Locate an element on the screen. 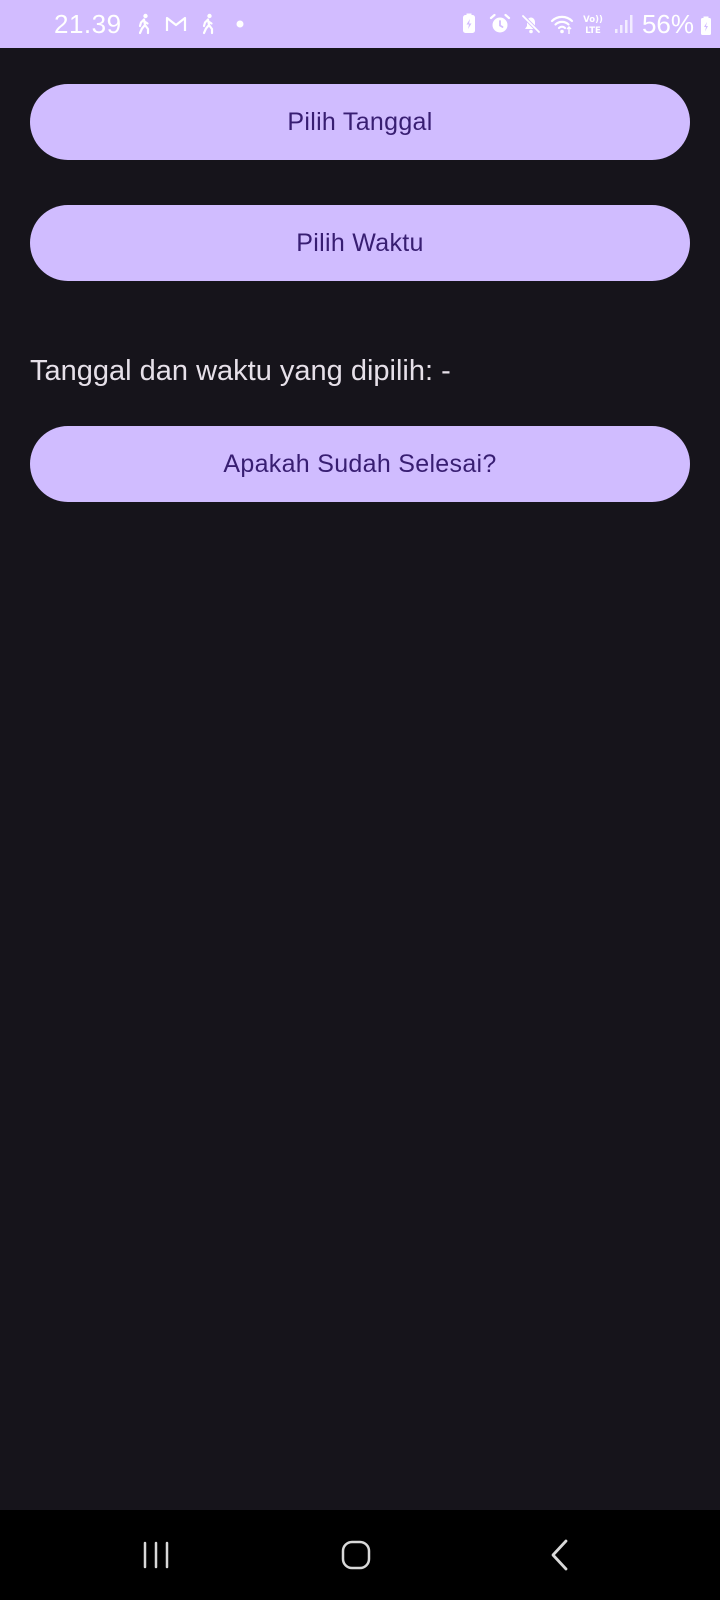 The width and height of the screenshot is (720, 1600). recents-icon is located at coordinates (156, 1555).